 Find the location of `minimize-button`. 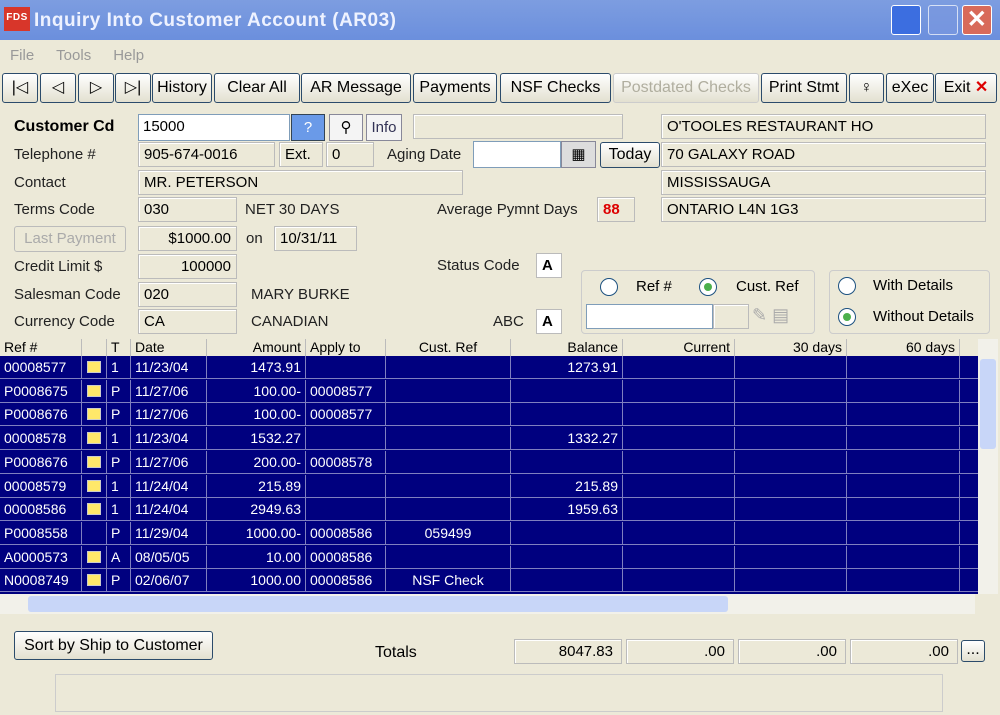

minimize-button is located at coordinates (906, 20).